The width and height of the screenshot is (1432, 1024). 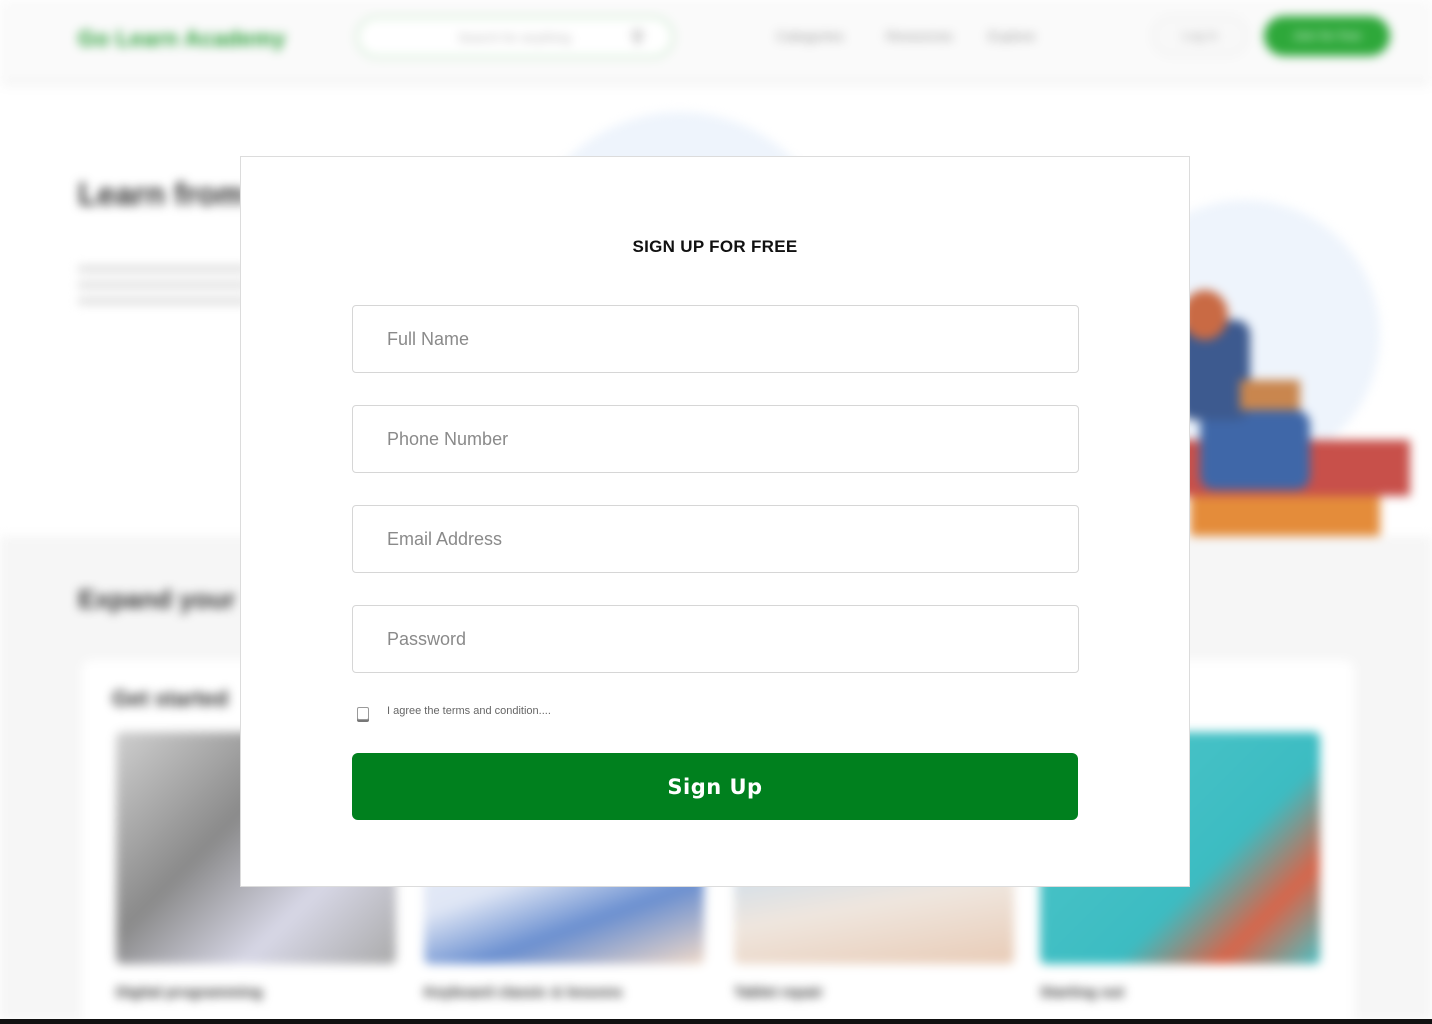 What do you see at coordinates (715, 246) in the screenshot?
I see `modal-title: SIGN UP FOR FREE` at bounding box center [715, 246].